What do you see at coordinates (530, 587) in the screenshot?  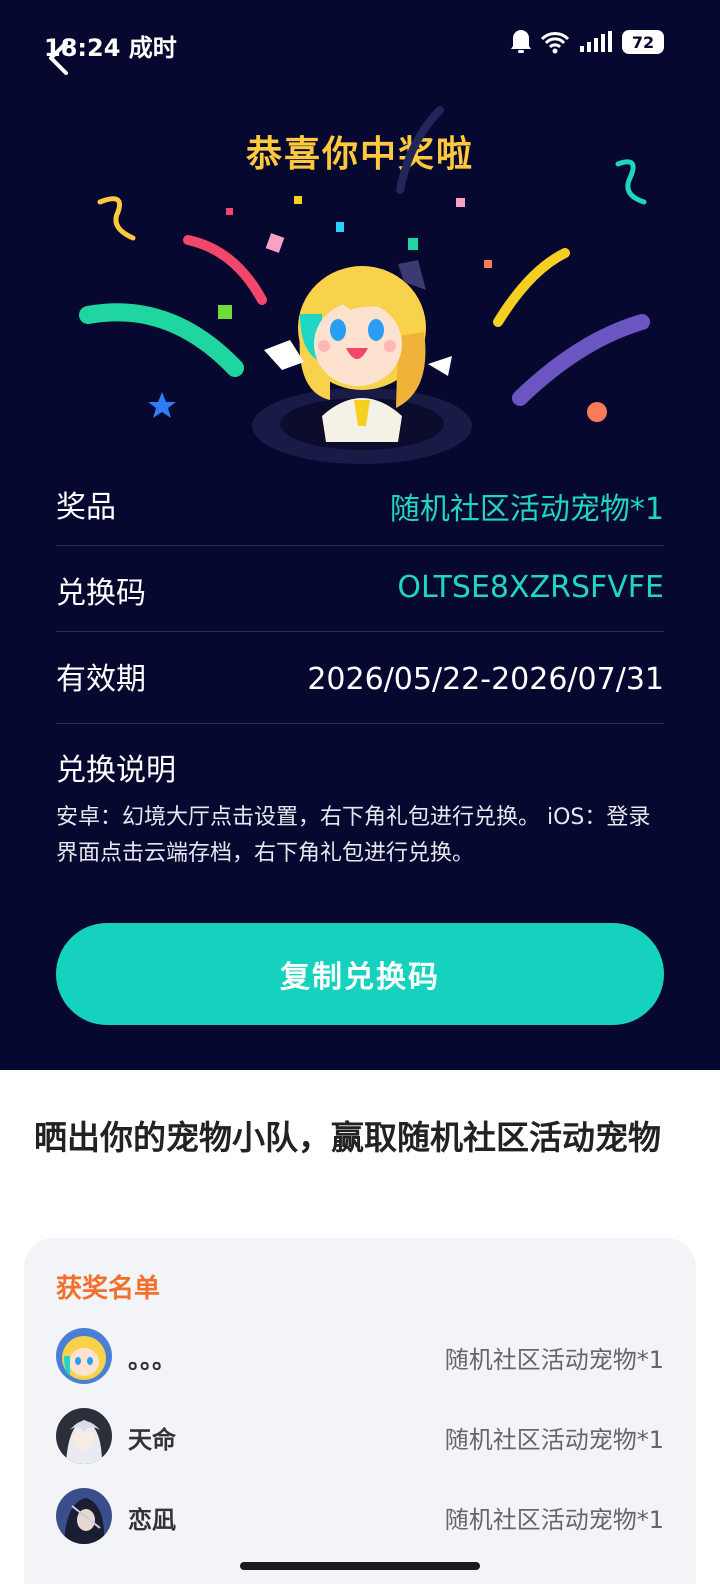 I see `code-value: OLTSE8XZRSFVFE` at bounding box center [530, 587].